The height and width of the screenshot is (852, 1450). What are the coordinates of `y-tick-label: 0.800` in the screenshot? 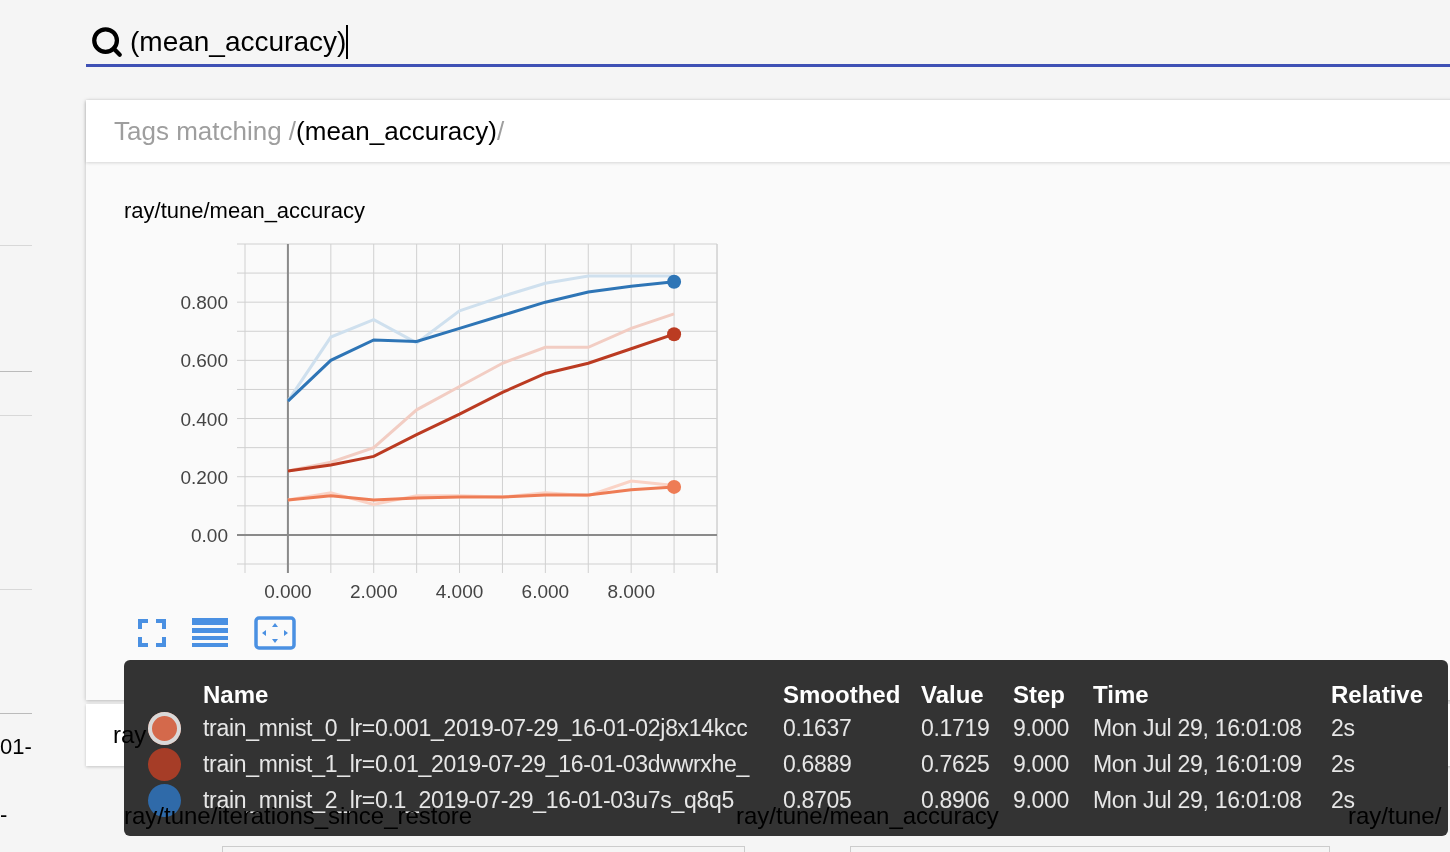 It's located at (204, 303).